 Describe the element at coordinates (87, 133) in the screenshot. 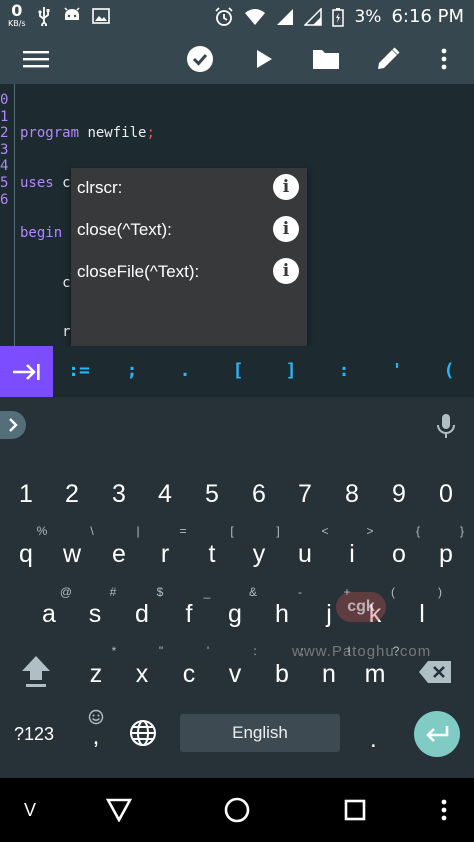

I see `code-line: program newfile;` at that location.